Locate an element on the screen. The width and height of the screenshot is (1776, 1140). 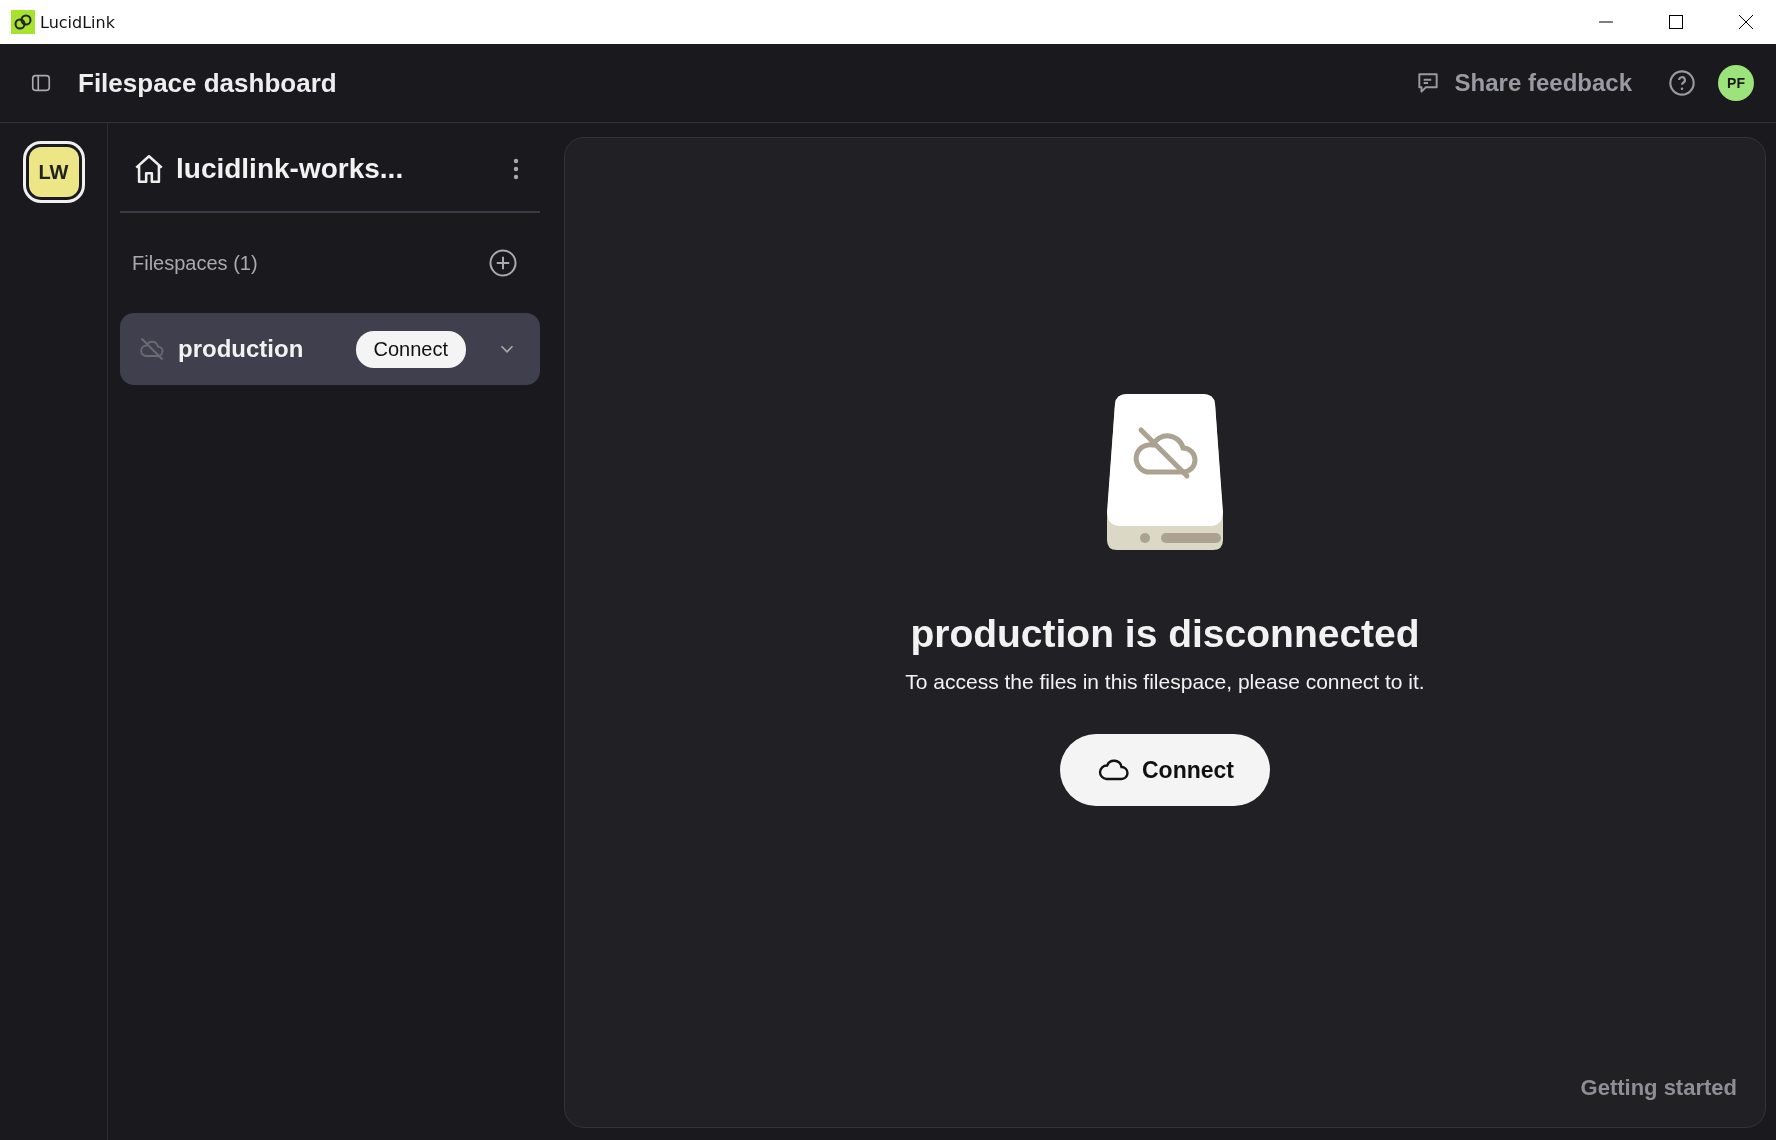
getting-started-link: Getting started is located at coordinates (1658, 1088).